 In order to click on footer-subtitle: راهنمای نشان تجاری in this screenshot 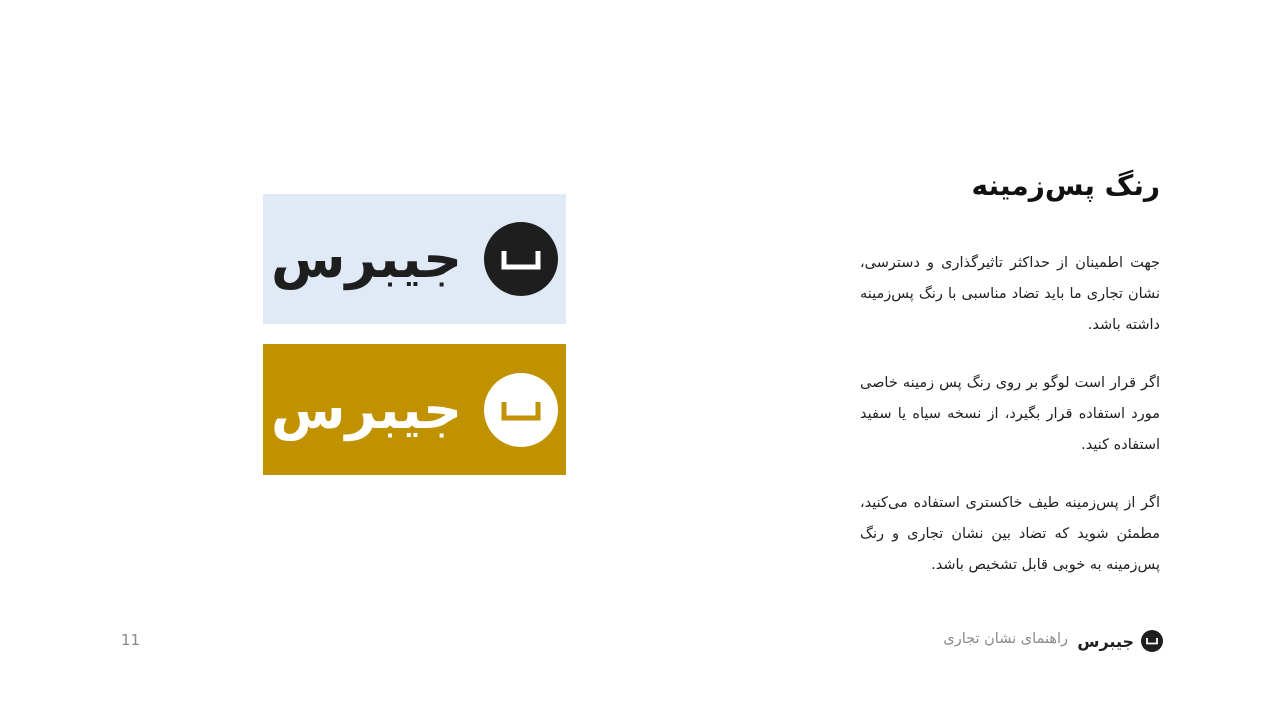, I will do `click(1005, 639)`.